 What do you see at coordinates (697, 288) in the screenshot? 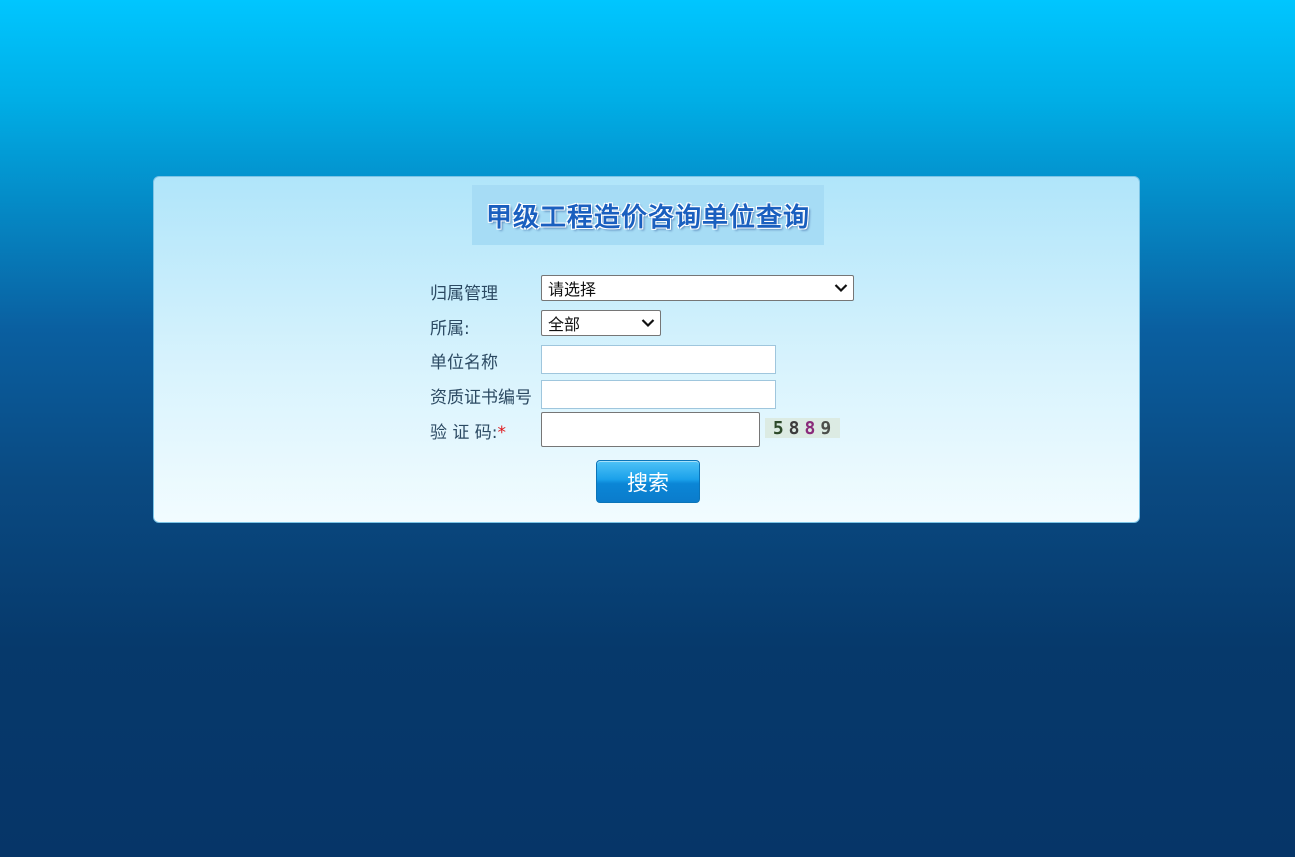
I see `management-select: 请选择` at bounding box center [697, 288].